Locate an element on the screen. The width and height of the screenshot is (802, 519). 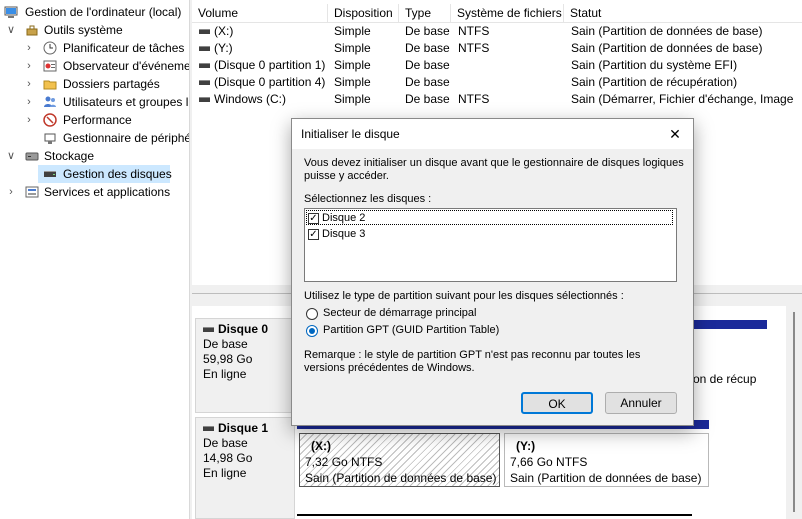
radio-mbr is located at coordinates (312, 314).